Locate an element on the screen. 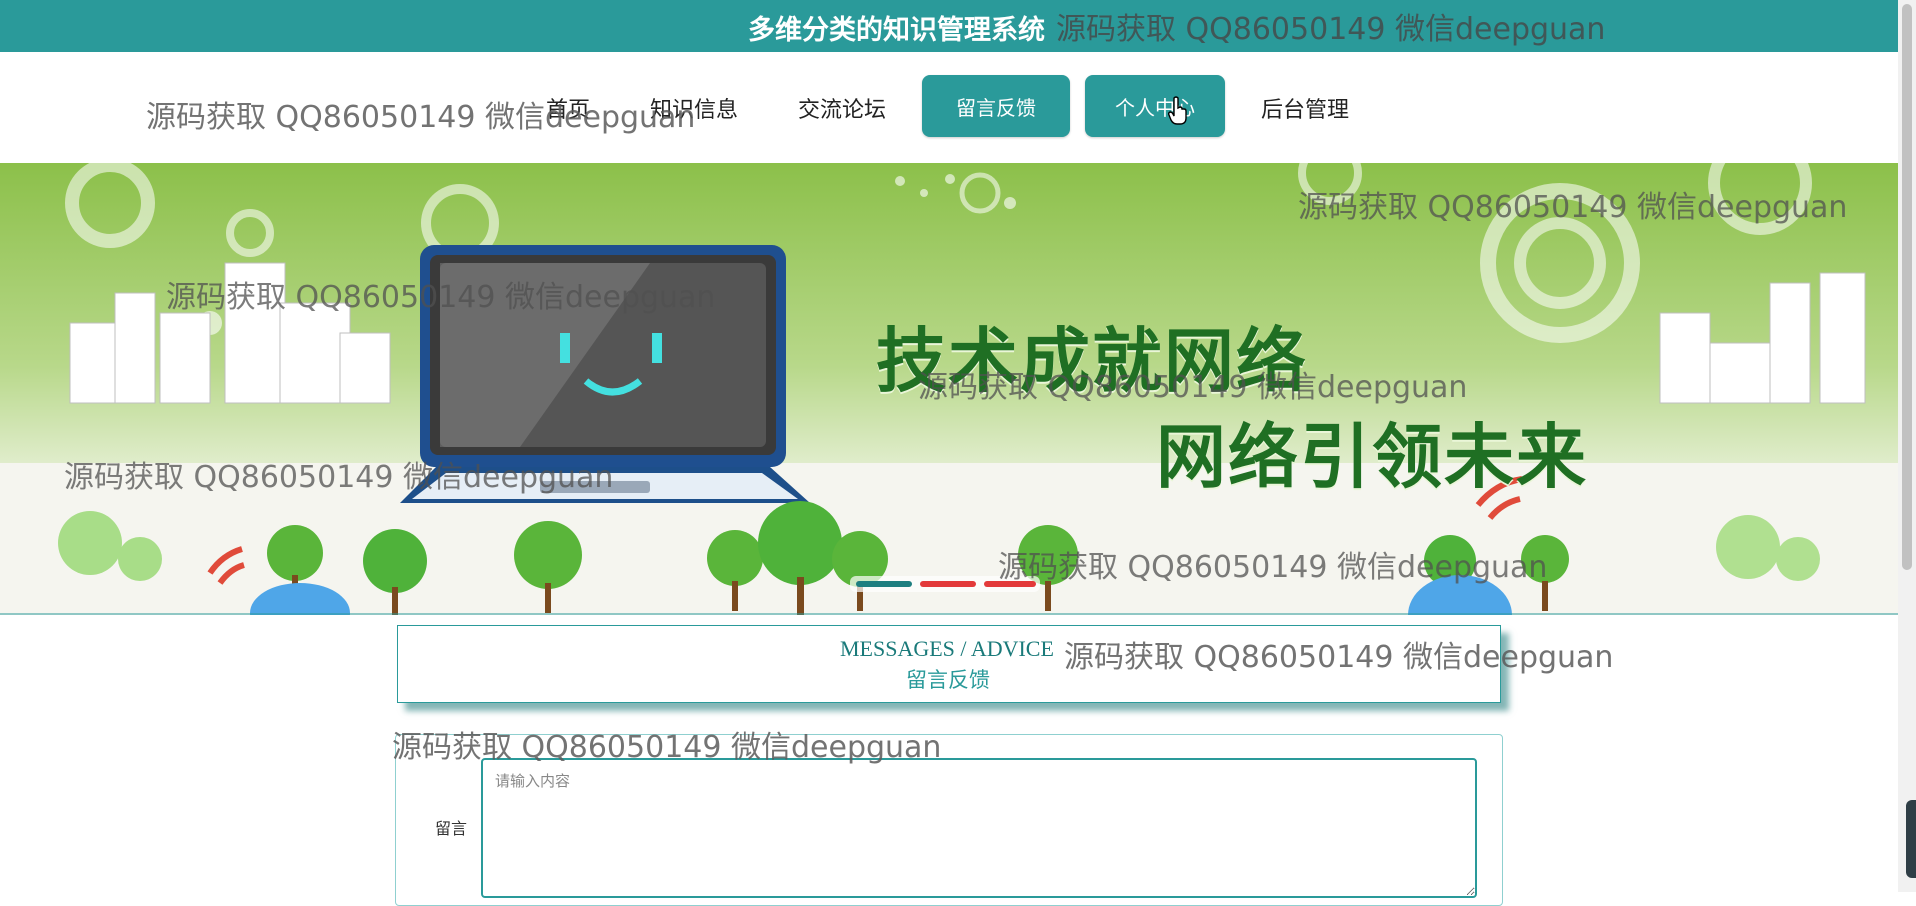 The image size is (1916, 906). section-title-cn: 留言反馈 is located at coordinates (948, 680).